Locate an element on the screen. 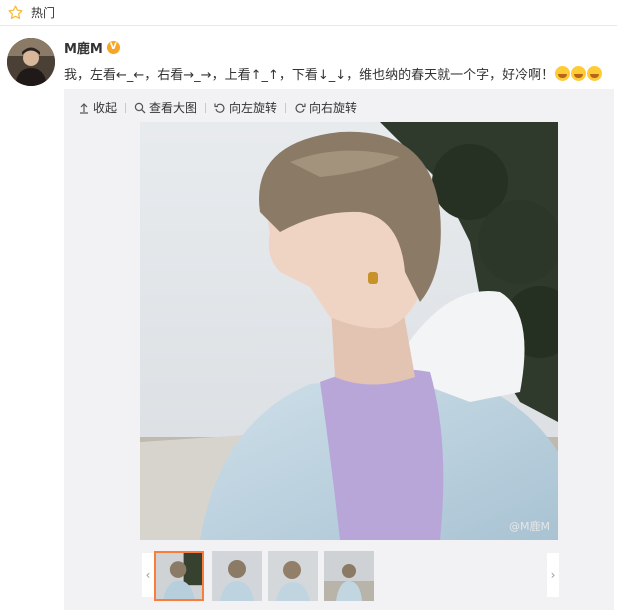  rotate-right-button: 向右旋转 is located at coordinates (325, 107).